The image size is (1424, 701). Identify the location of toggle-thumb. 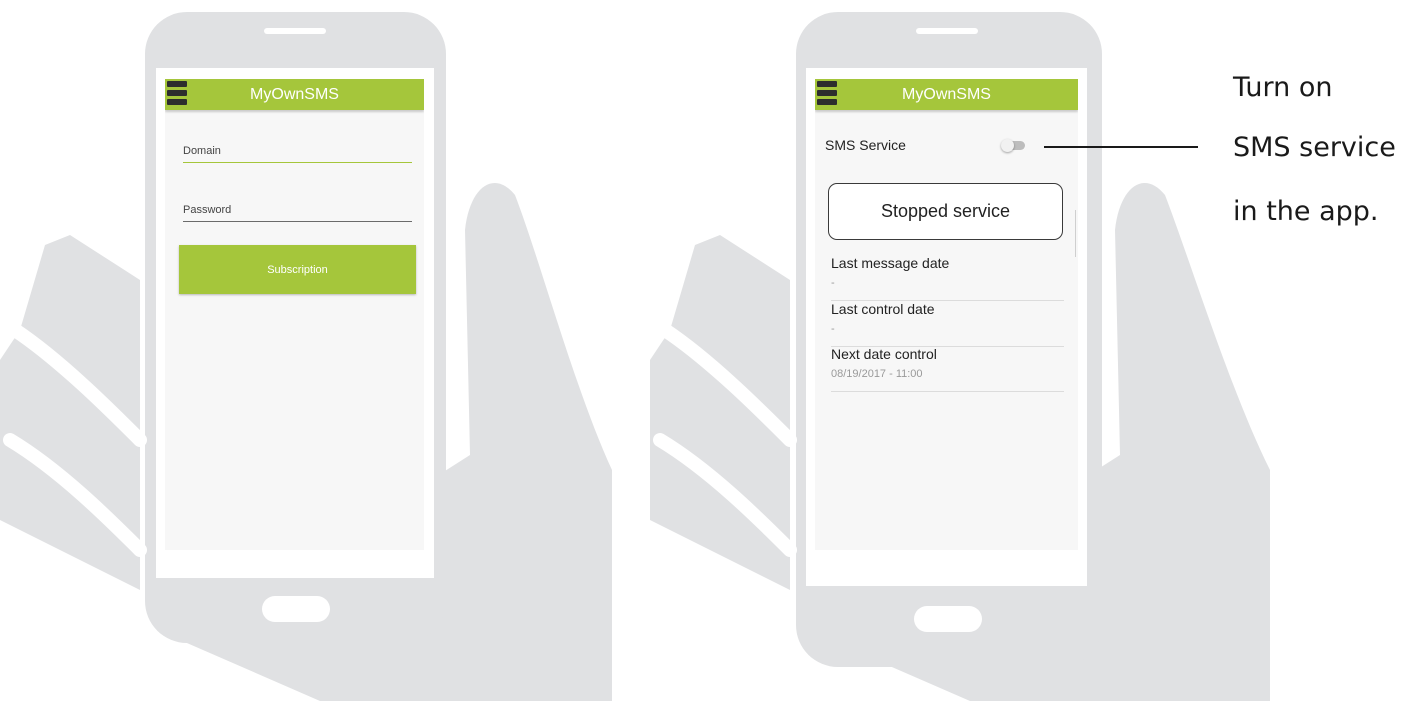
(1007, 145).